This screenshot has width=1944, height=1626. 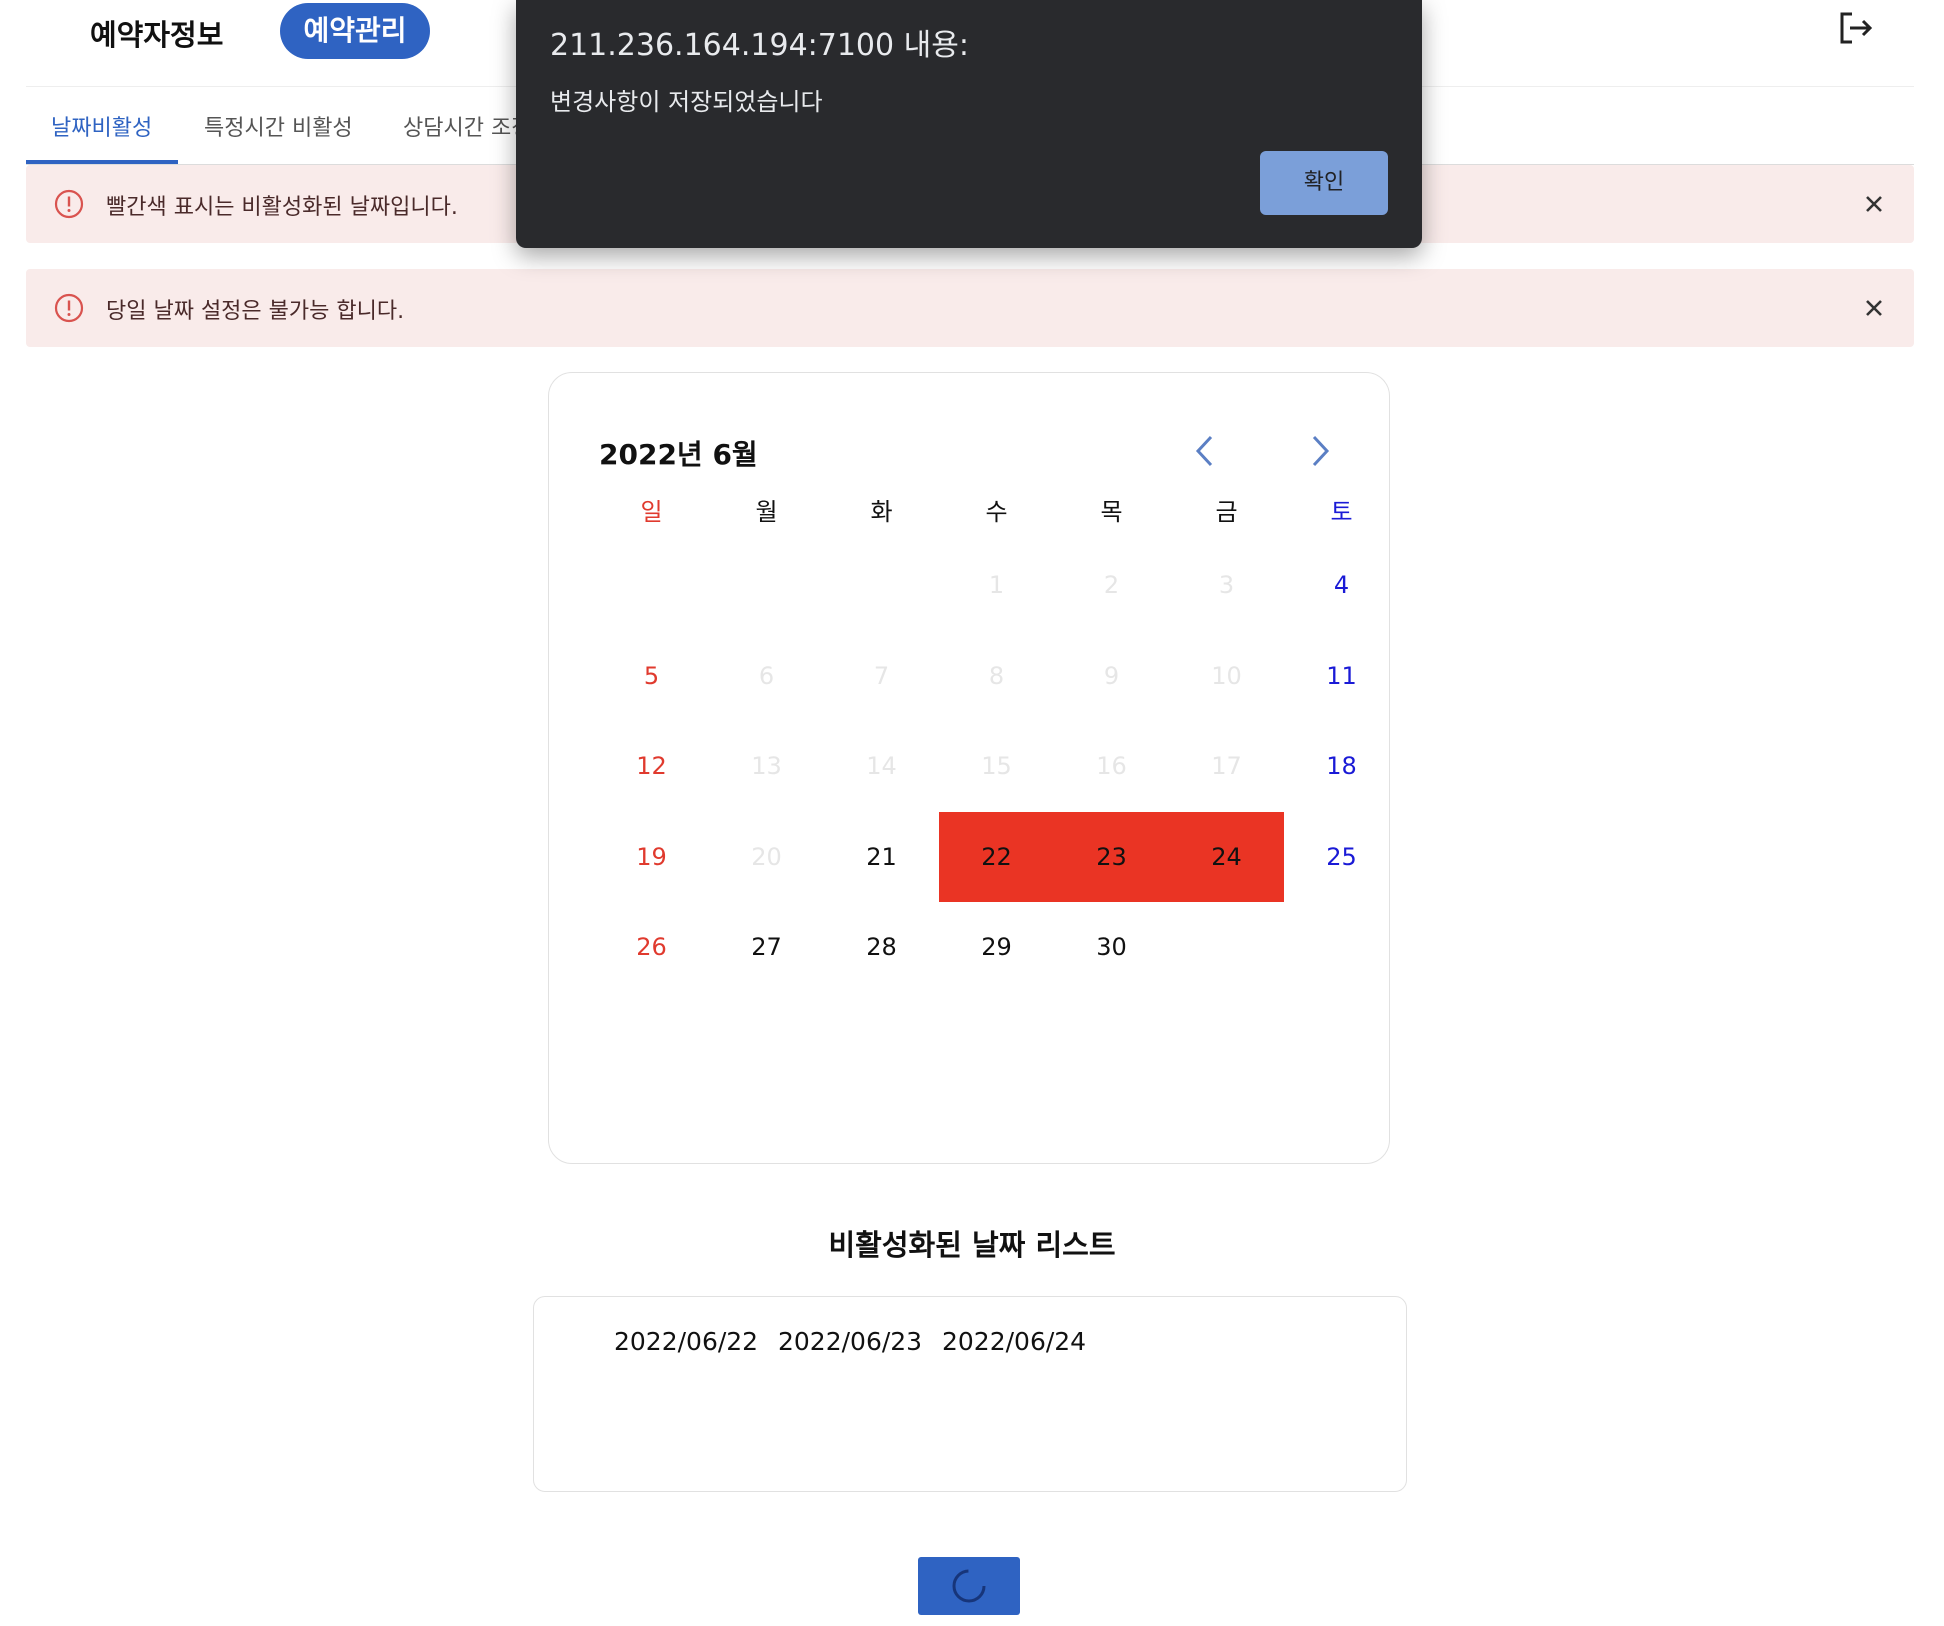 What do you see at coordinates (881, 857) in the screenshot?
I see `calendar-day: 21` at bounding box center [881, 857].